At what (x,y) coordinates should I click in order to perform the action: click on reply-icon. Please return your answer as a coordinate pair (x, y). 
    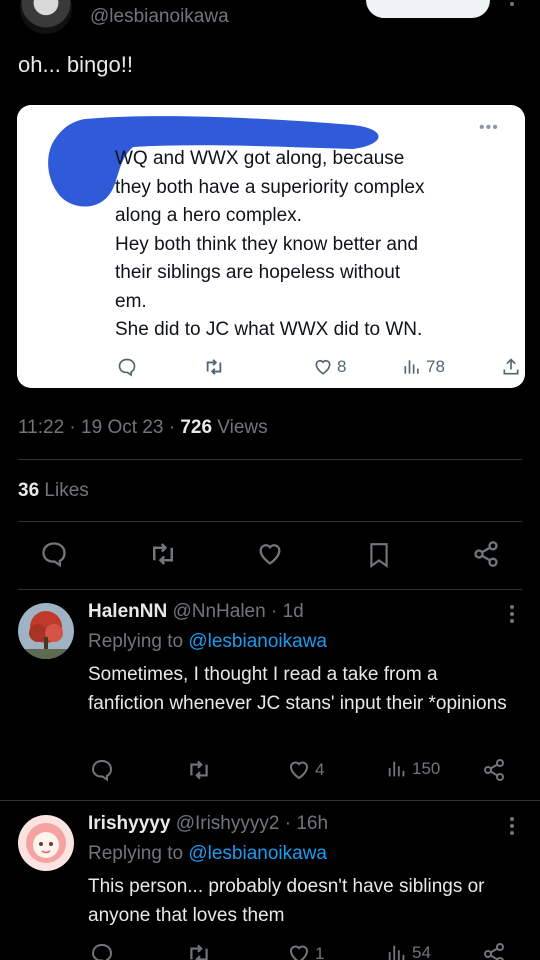
    Looking at the image, I should click on (54, 554).